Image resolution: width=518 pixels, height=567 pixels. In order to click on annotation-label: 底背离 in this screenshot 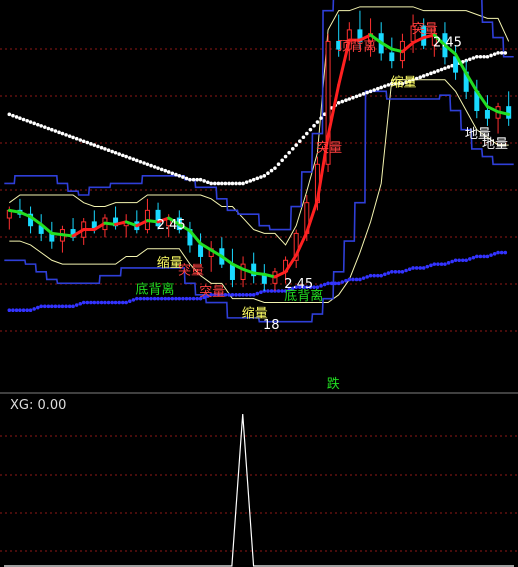, I will do `click(303, 296)`.